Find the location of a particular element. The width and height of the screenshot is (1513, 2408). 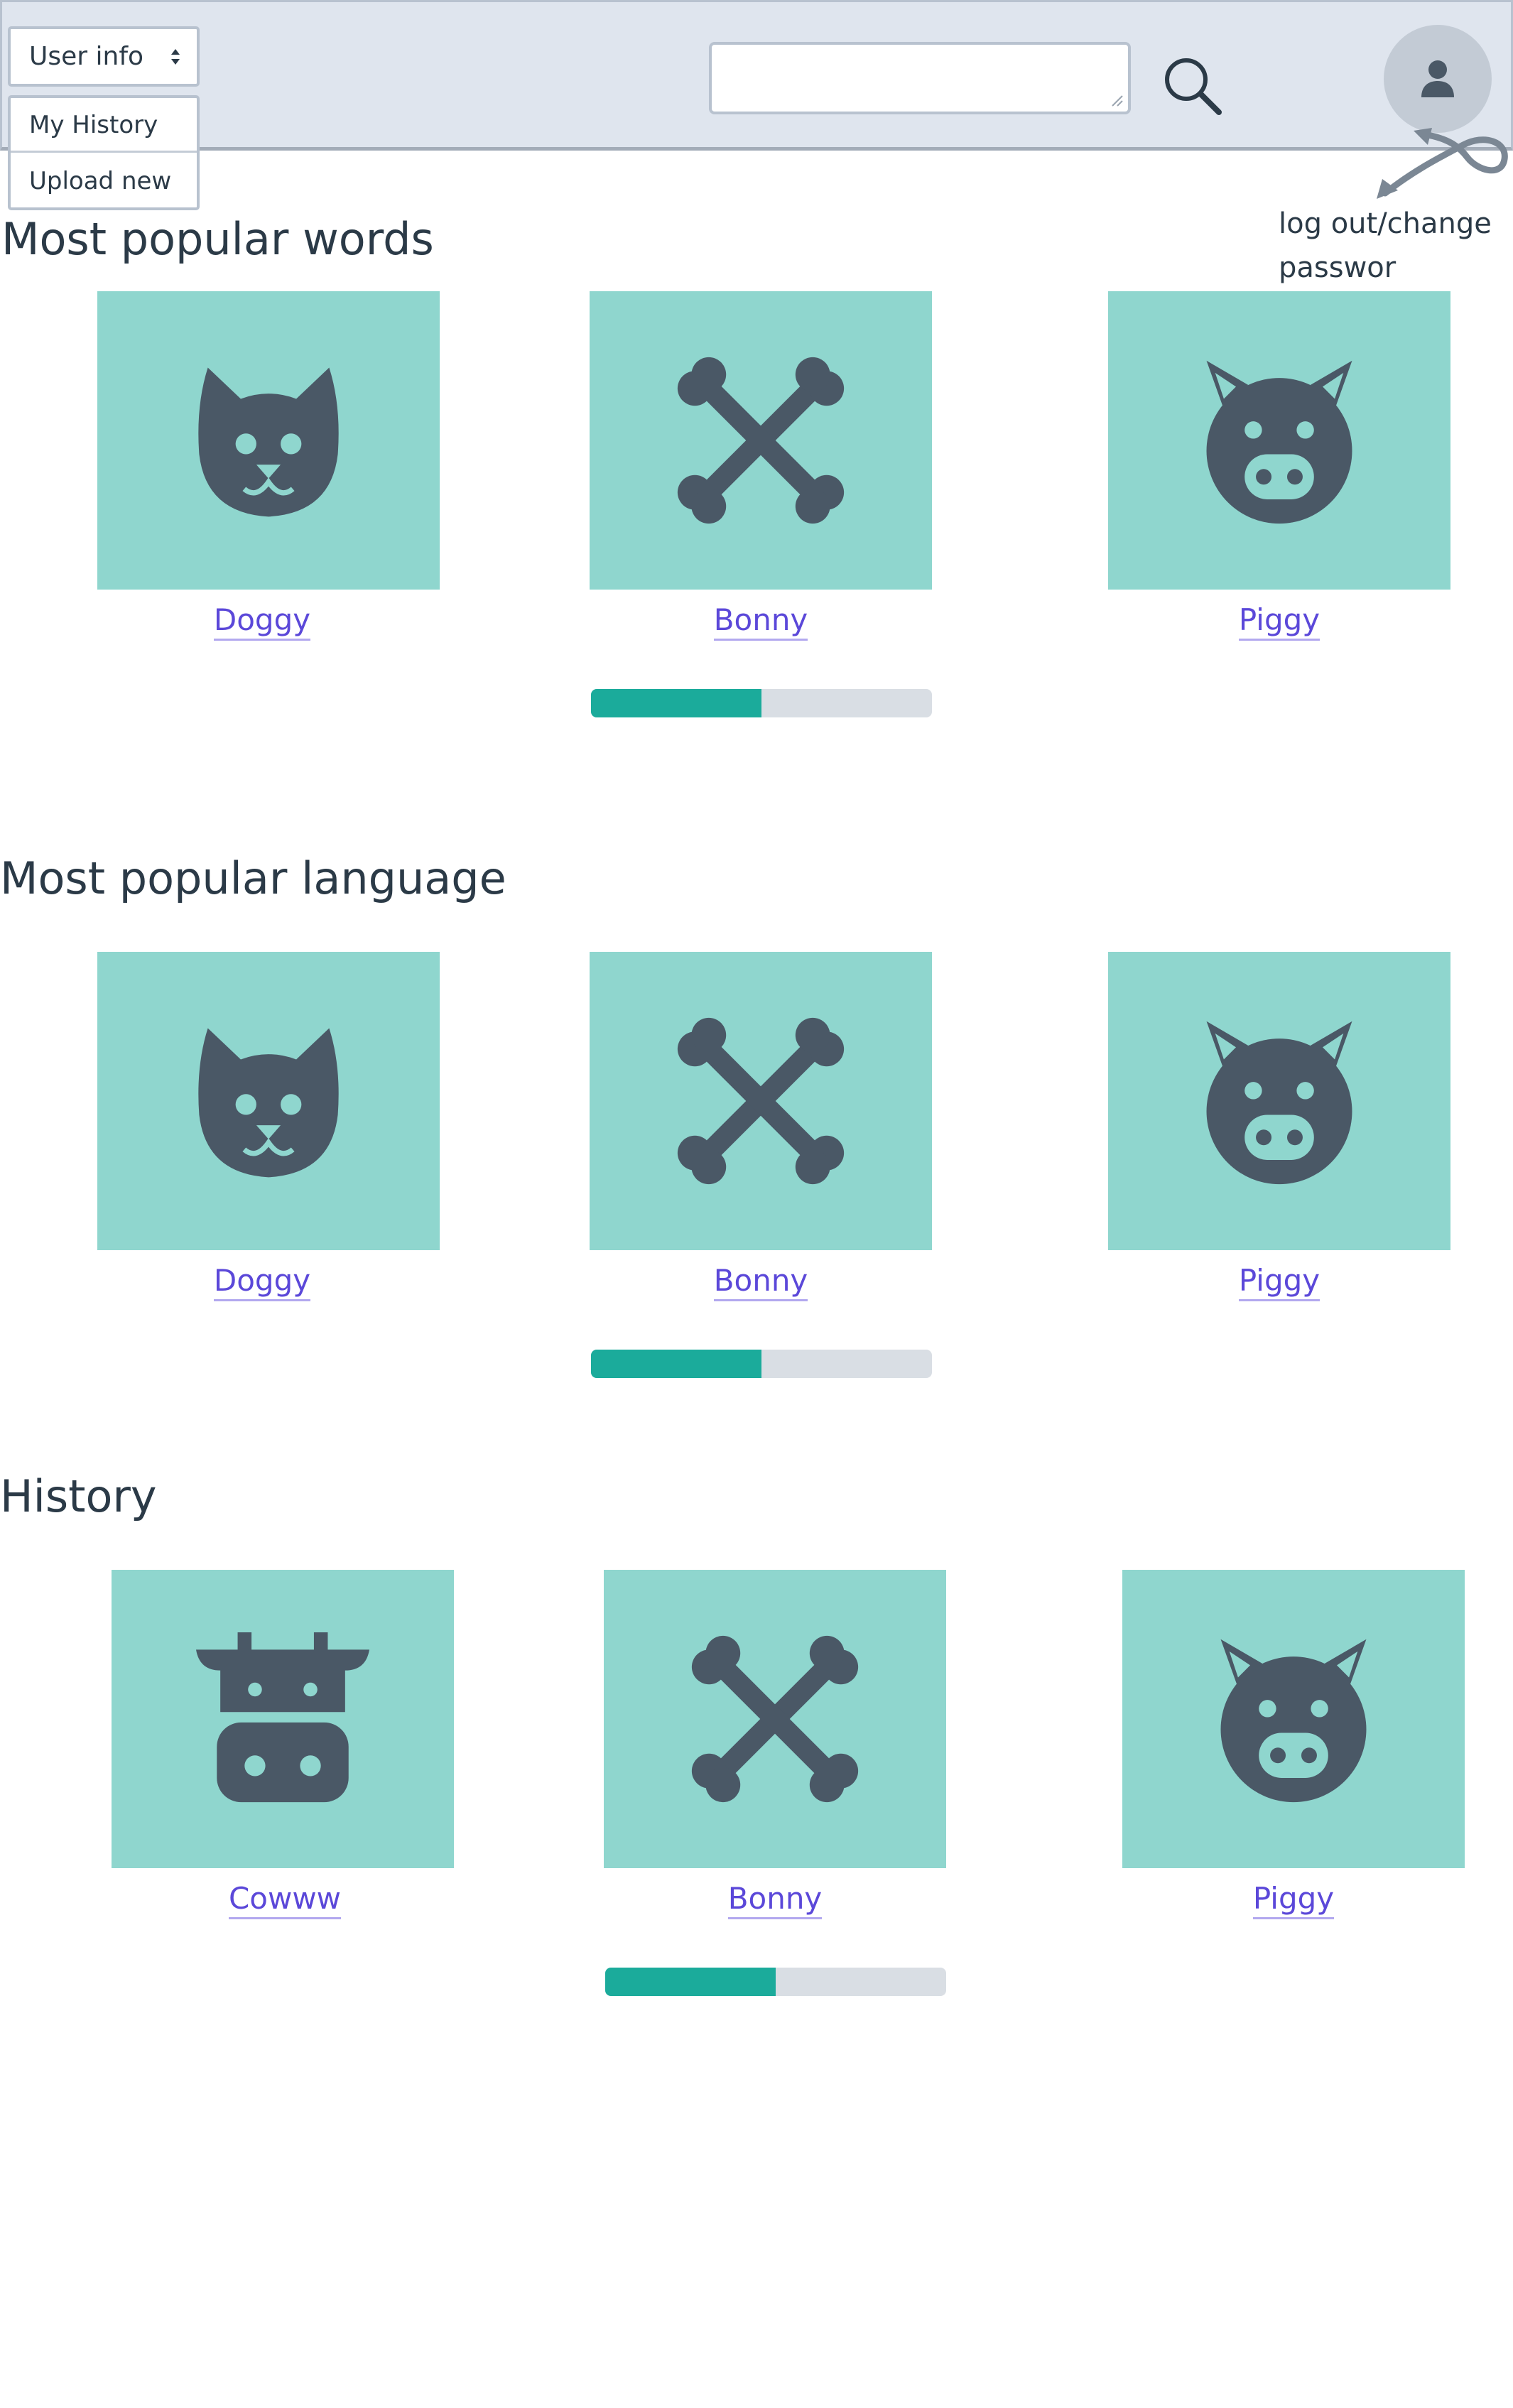

search-input is located at coordinates (920, 78).